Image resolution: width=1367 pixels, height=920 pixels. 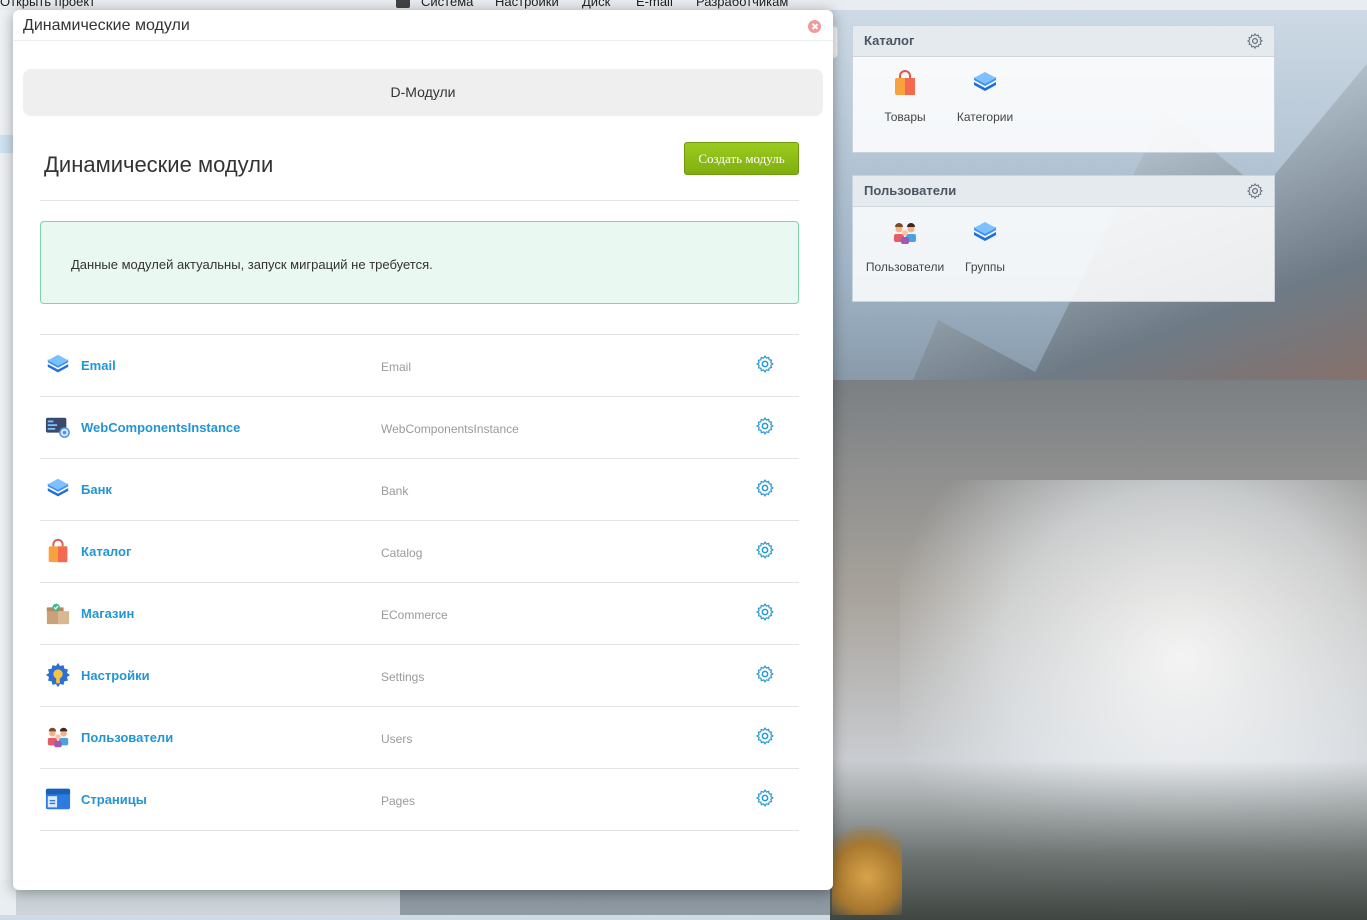 I want to click on module-code: Email, so click(x=396, y=367).